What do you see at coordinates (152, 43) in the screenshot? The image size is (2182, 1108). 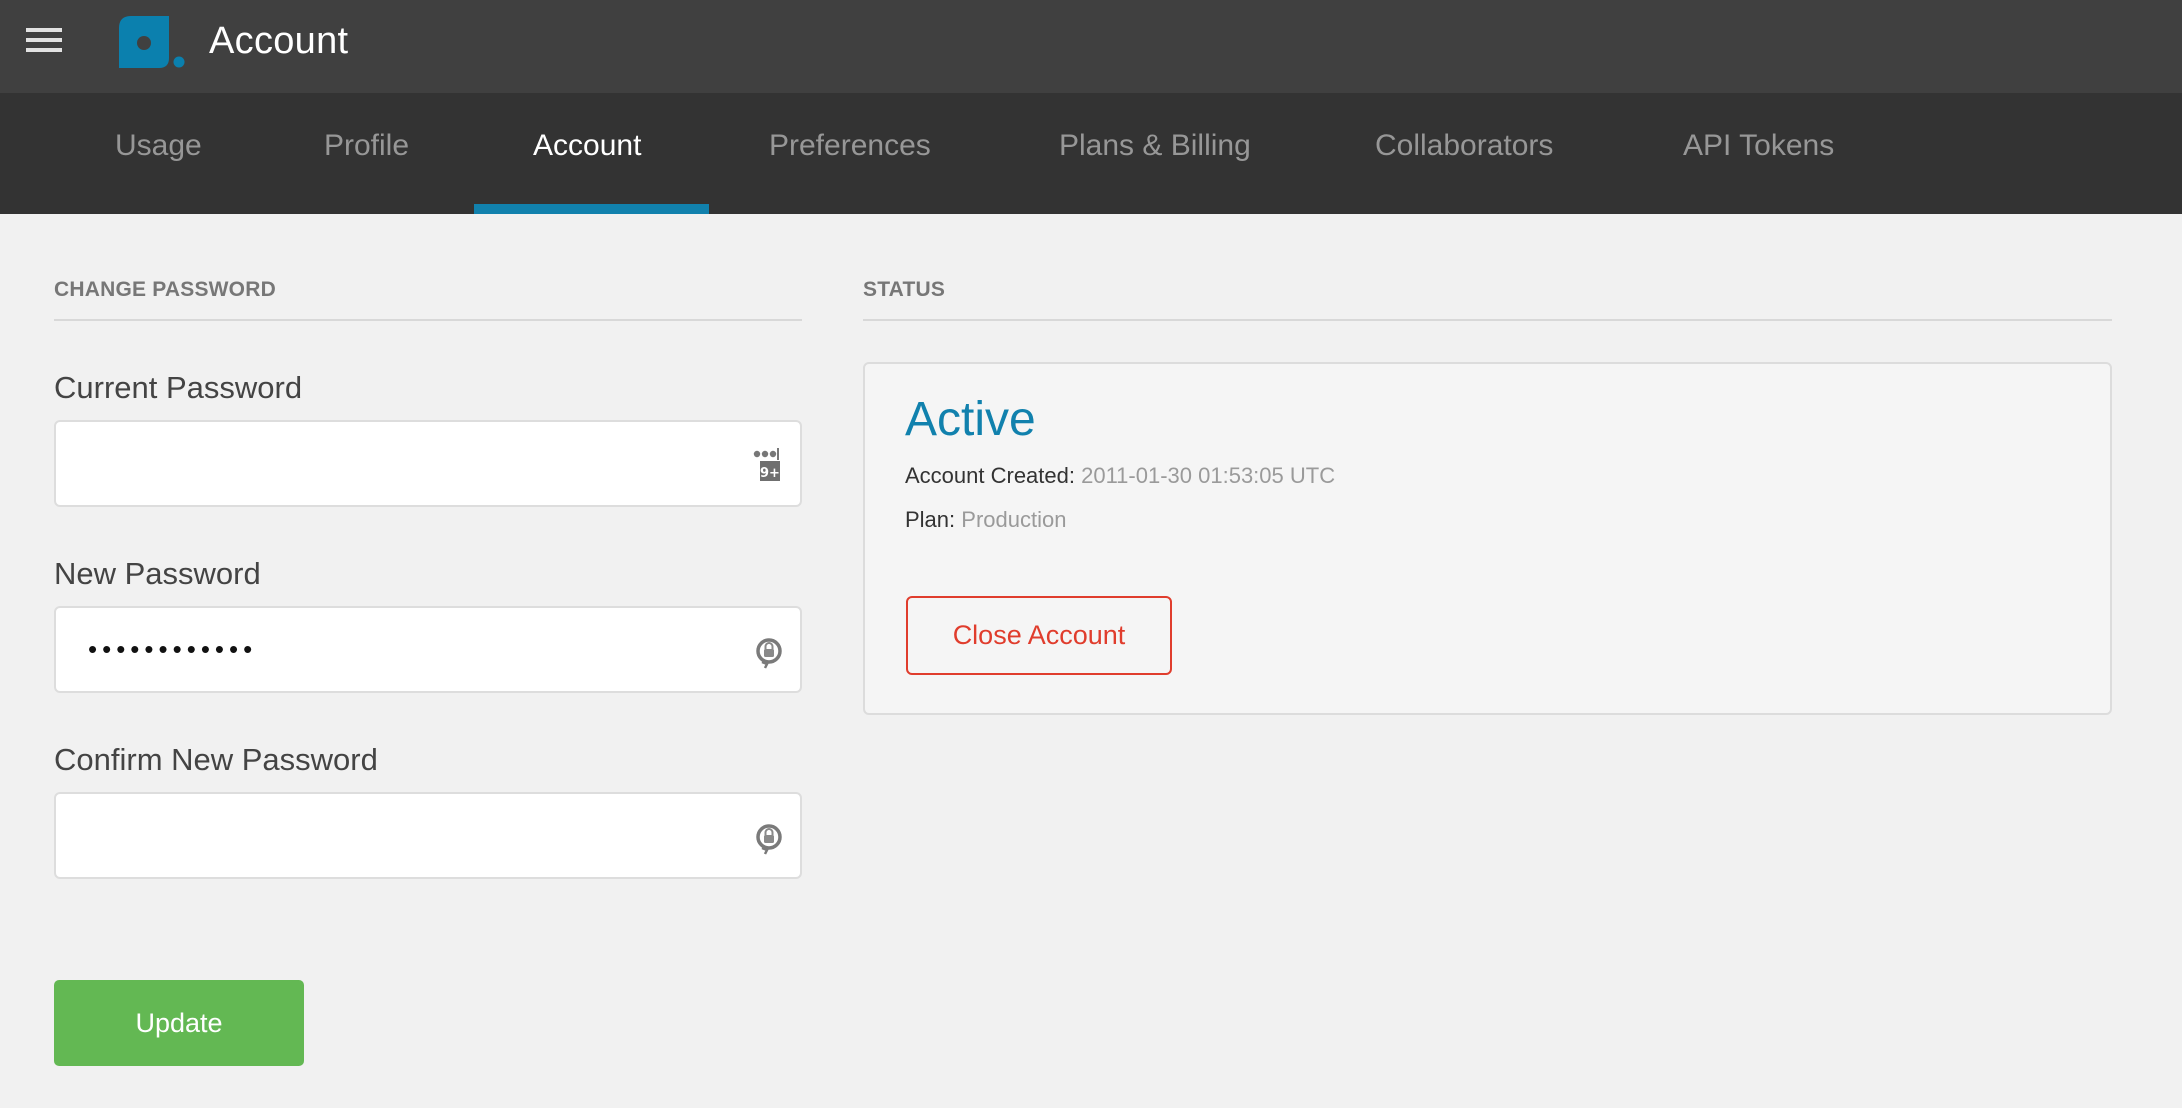 I see `app-logo-icon` at bounding box center [152, 43].